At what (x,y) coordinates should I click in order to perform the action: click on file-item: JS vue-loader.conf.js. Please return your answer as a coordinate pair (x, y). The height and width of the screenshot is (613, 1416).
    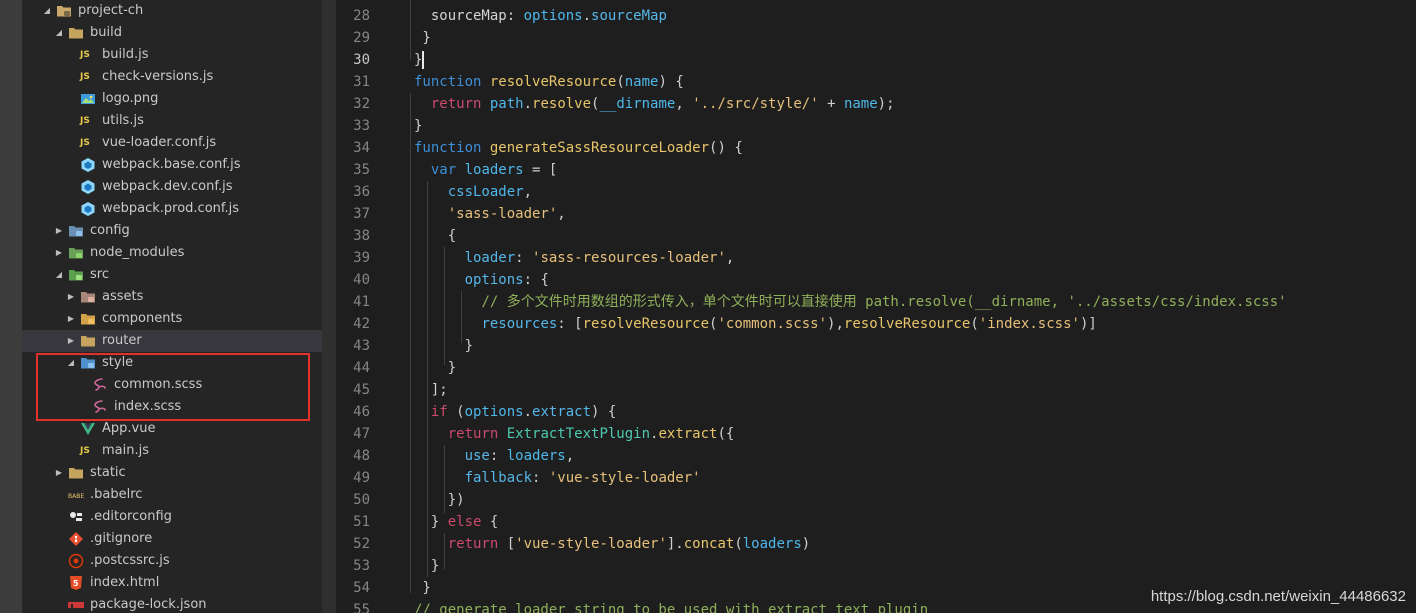
    Looking at the image, I should click on (172, 143).